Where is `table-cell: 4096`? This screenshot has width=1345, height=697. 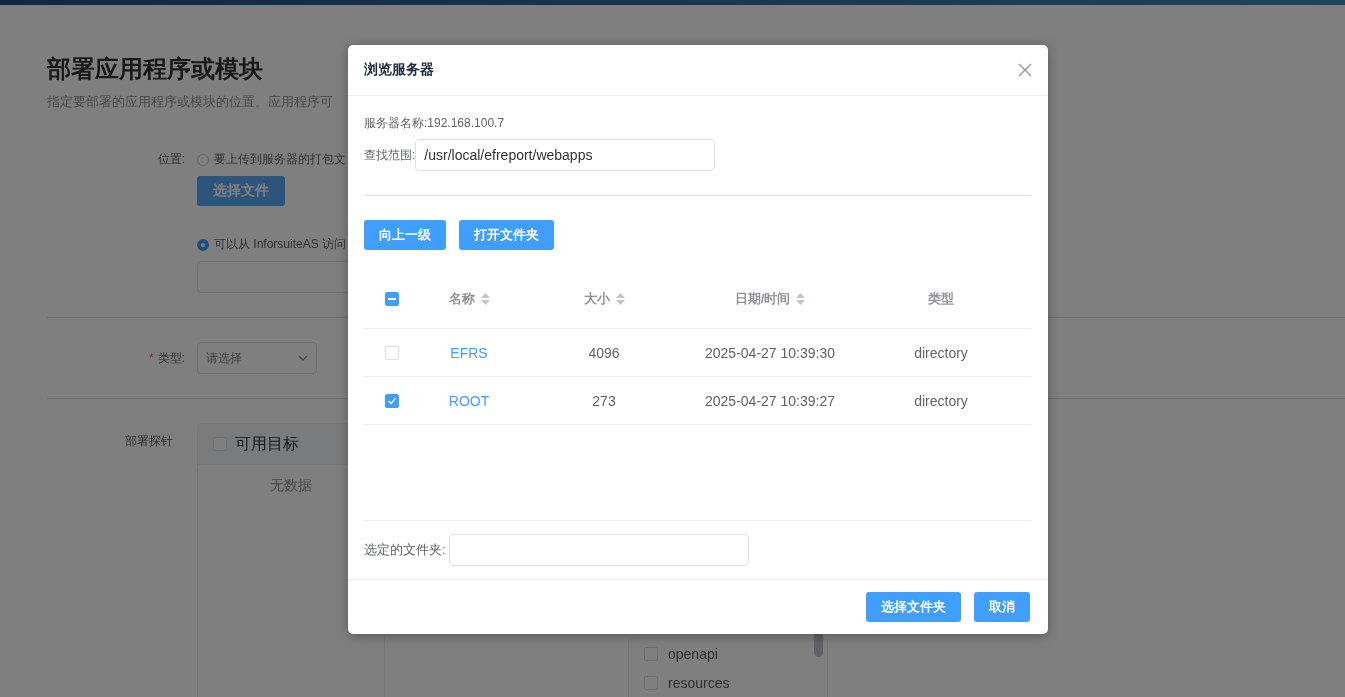
table-cell: 4096 is located at coordinates (604, 352).